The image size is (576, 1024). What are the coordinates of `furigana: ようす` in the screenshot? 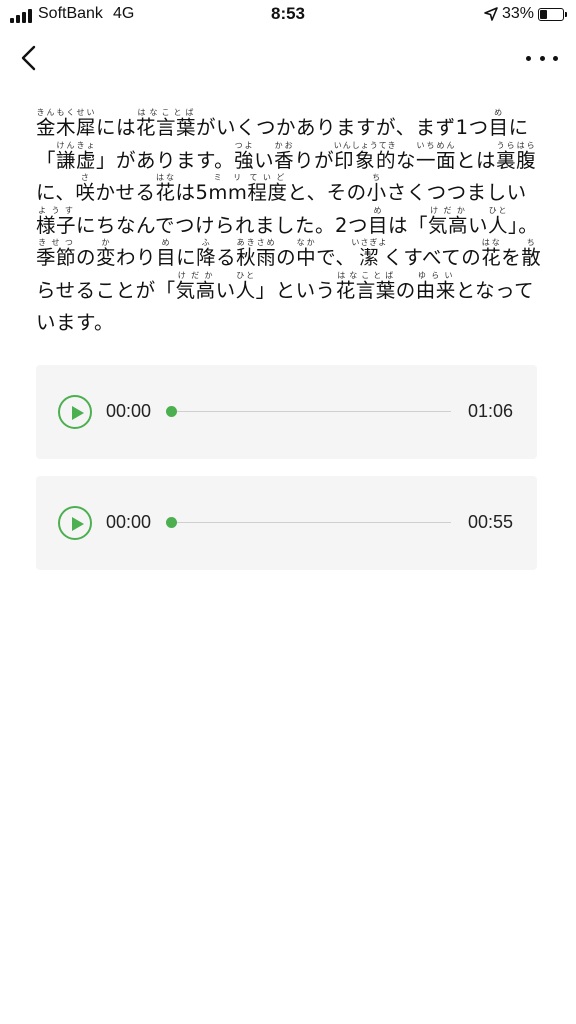 It's located at (56, 210).